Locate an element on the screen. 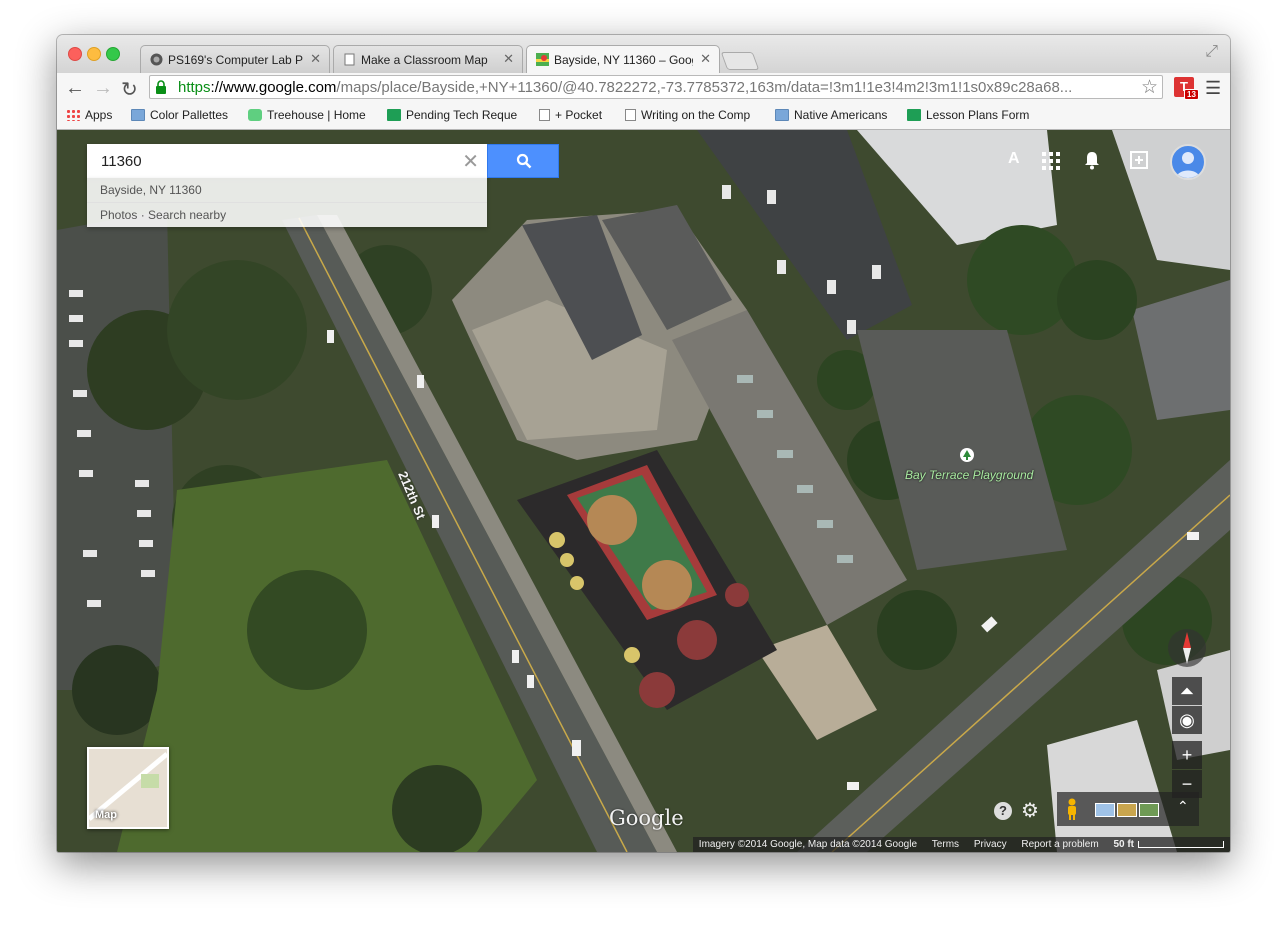 The image size is (1287, 931). settings-gear-icon: ⚙ is located at coordinates (1030, 810).